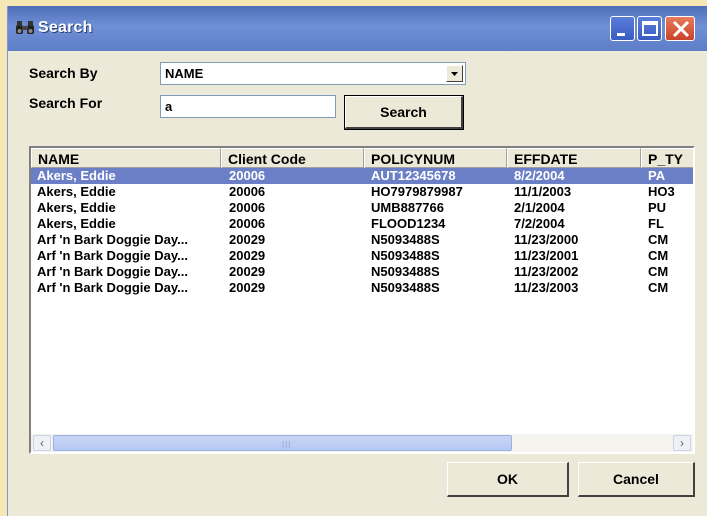 This screenshot has height=516, width=707. Describe the element at coordinates (667, 158) in the screenshot. I see `column-header-p-ty: P_TY` at that location.